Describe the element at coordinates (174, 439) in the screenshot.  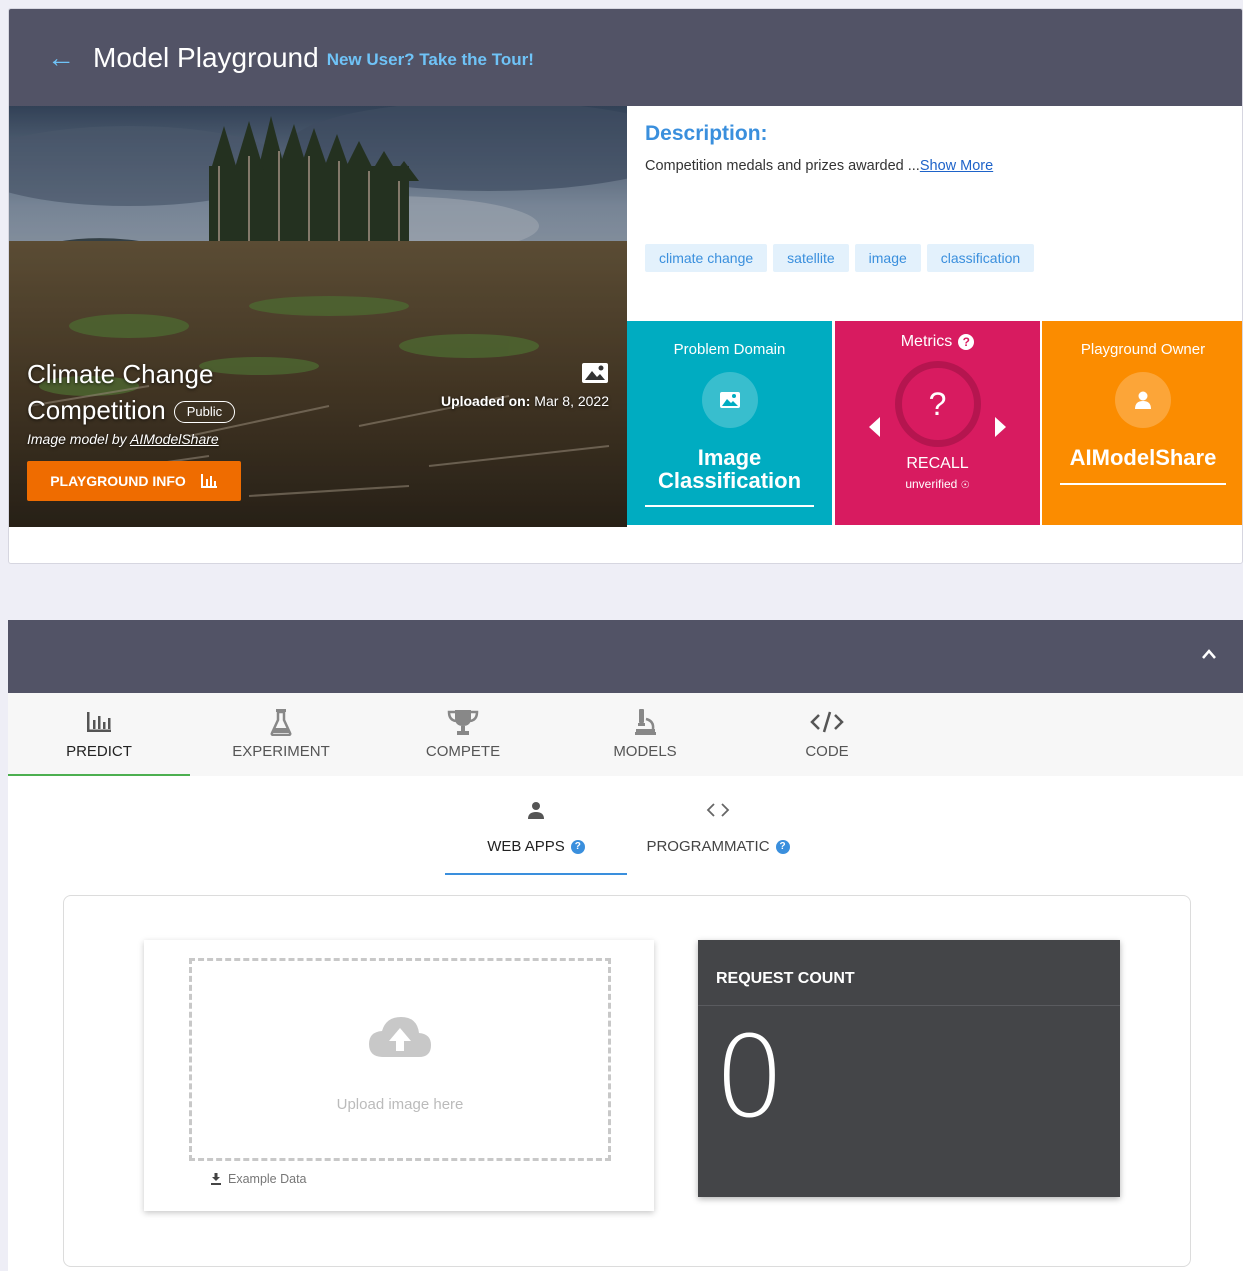
I see `owner-link: AIModelShare` at that location.